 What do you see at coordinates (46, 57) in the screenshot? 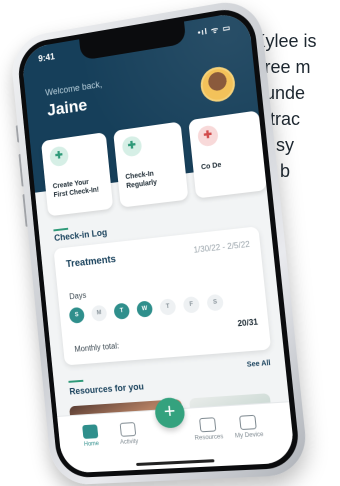
I see `status-time: 9:41` at bounding box center [46, 57].